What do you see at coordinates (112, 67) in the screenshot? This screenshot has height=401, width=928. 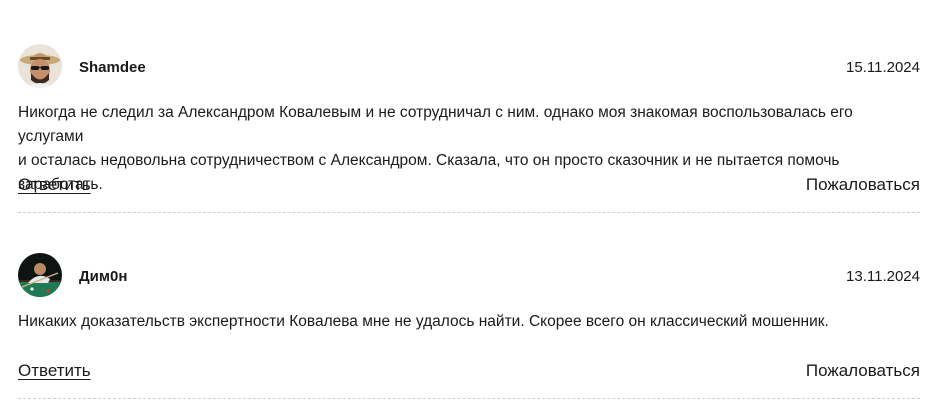 I see `comment-author: Shamdee` at bounding box center [112, 67].